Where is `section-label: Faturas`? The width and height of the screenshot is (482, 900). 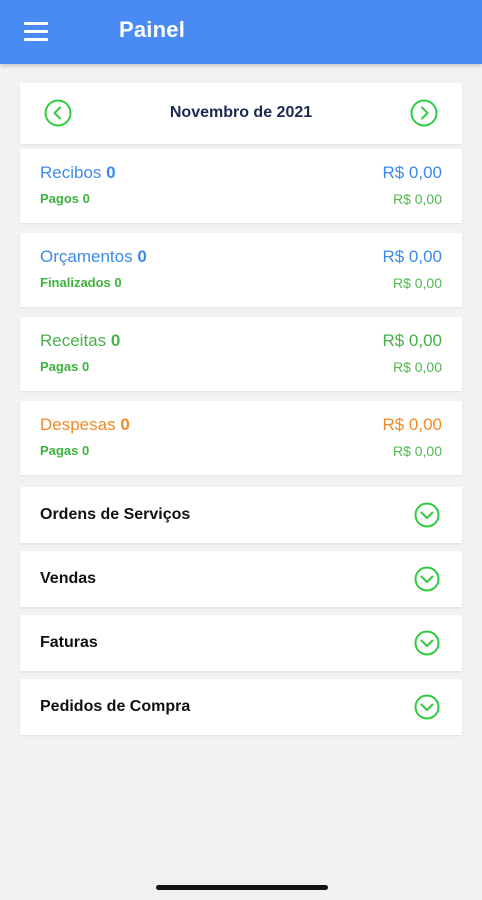
section-label: Faturas is located at coordinates (69, 642).